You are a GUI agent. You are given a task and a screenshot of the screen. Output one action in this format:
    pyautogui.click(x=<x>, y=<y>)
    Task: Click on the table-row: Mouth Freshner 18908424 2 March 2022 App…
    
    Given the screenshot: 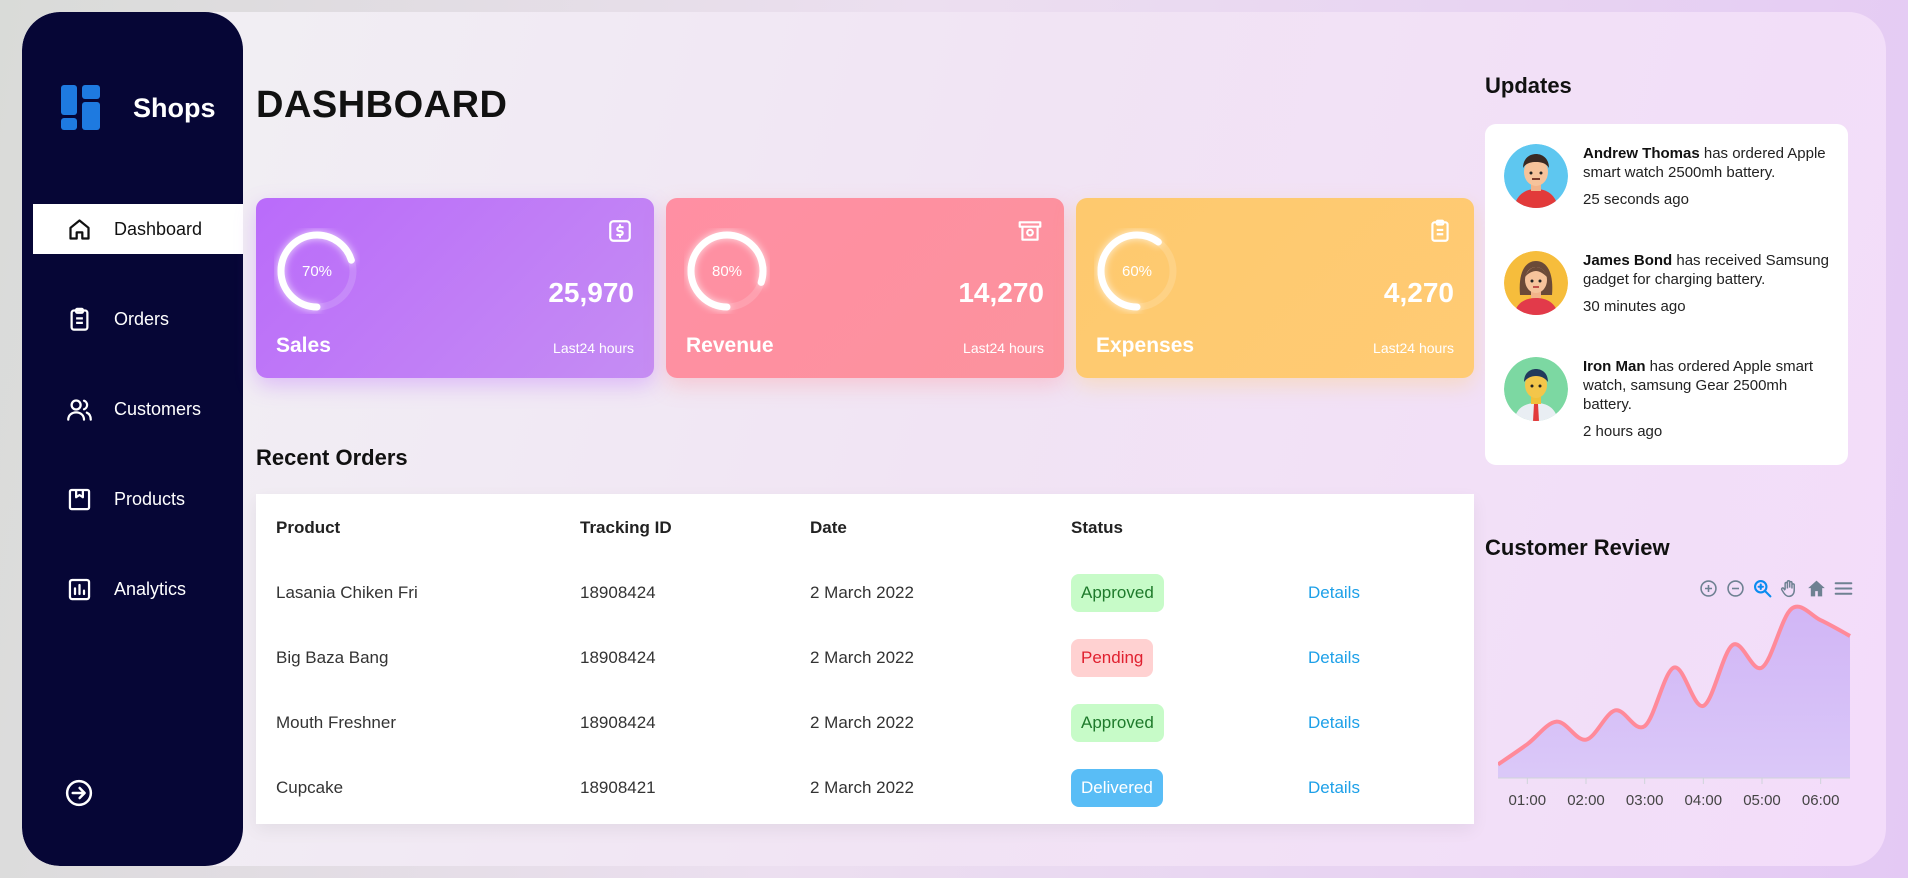 What is the action you would take?
    pyautogui.click(x=865, y=722)
    